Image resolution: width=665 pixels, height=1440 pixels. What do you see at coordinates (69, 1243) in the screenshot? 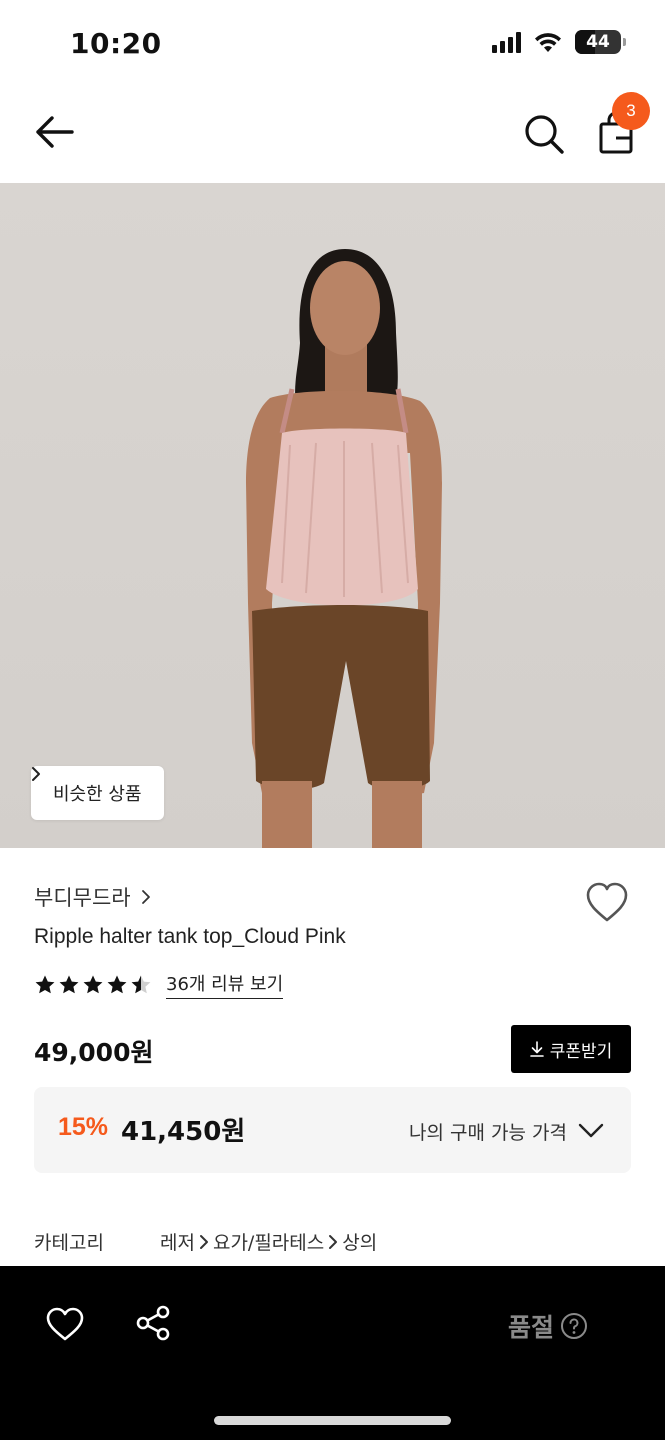
I see `category-label: 카테고리` at bounding box center [69, 1243].